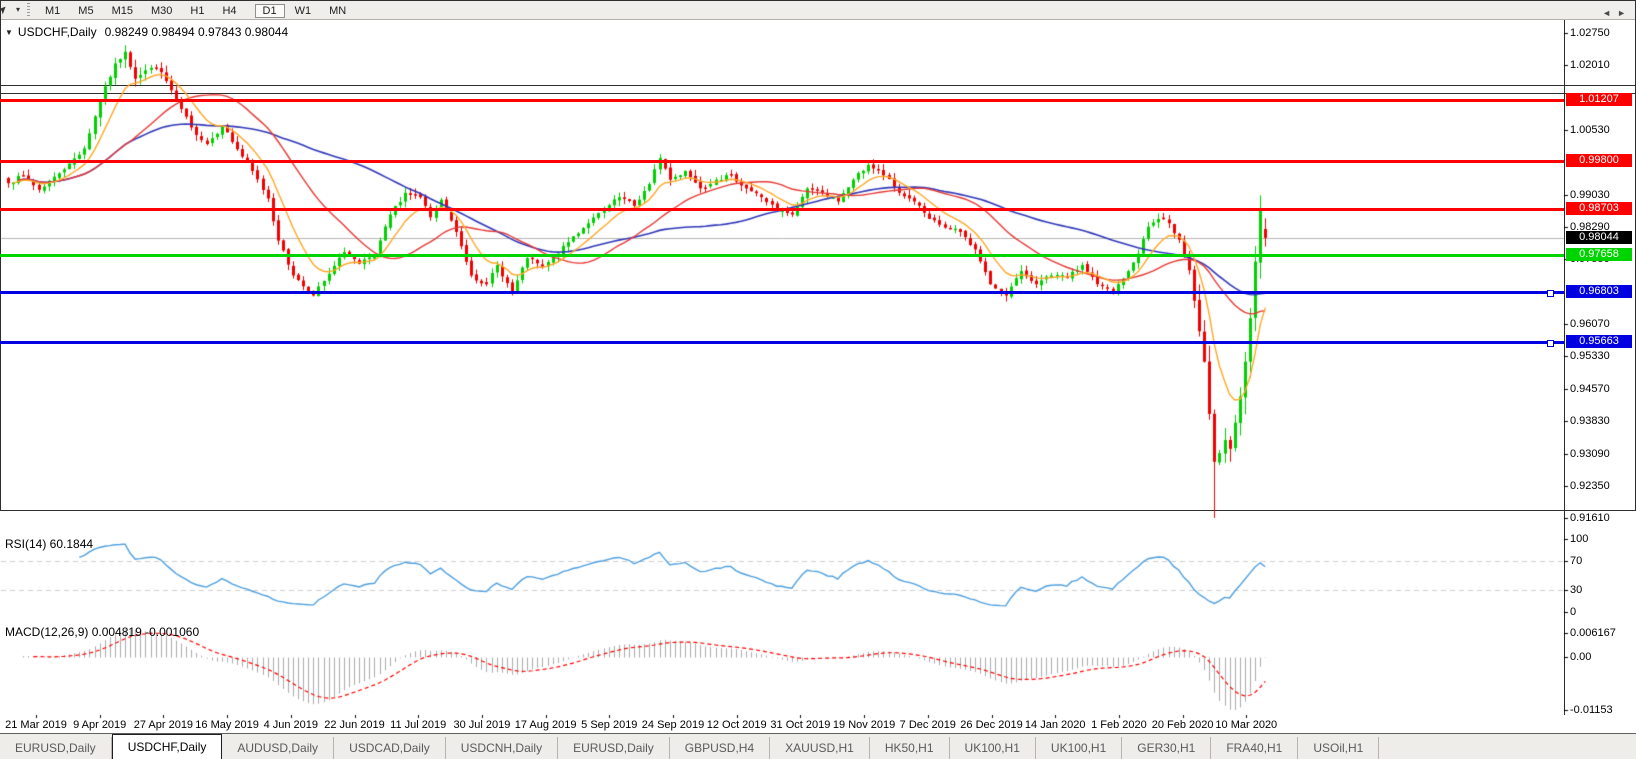 The image size is (1636, 759). Describe the element at coordinates (1590, 389) in the screenshot. I see `price-tick-label: 0.94570` at that location.